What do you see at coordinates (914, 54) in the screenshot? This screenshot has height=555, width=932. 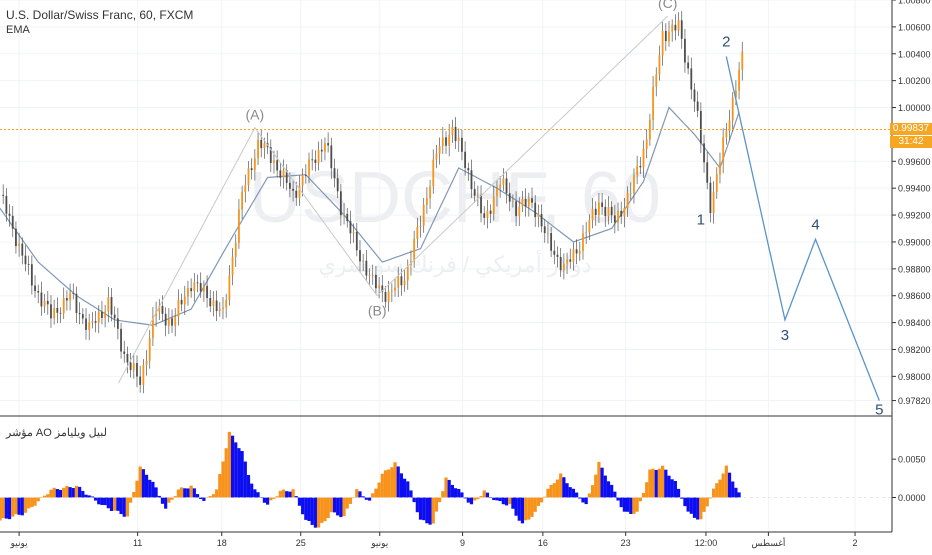 I see `y-tick-label: 1.00400` at bounding box center [914, 54].